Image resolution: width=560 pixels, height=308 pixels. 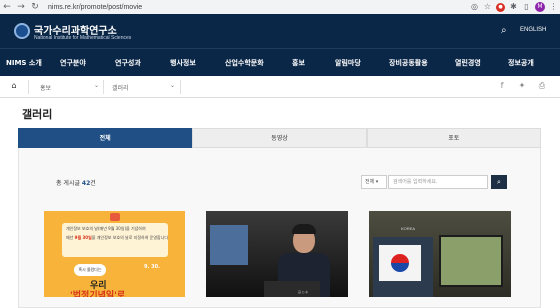 What do you see at coordinates (14, 87) in the screenshot?
I see `home-icon: ⌂` at bounding box center [14, 87].